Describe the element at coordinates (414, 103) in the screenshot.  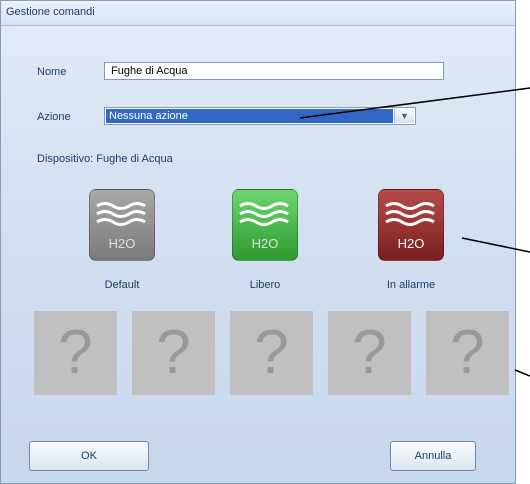
I see `callout-line-action` at that location.